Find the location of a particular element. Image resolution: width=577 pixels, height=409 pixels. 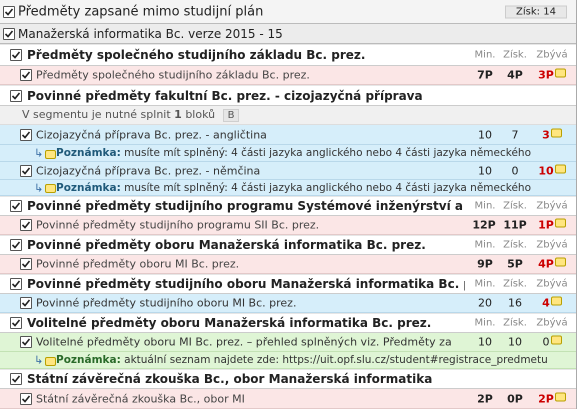

block-zisk: 5P is located at coordinates (515, 264).